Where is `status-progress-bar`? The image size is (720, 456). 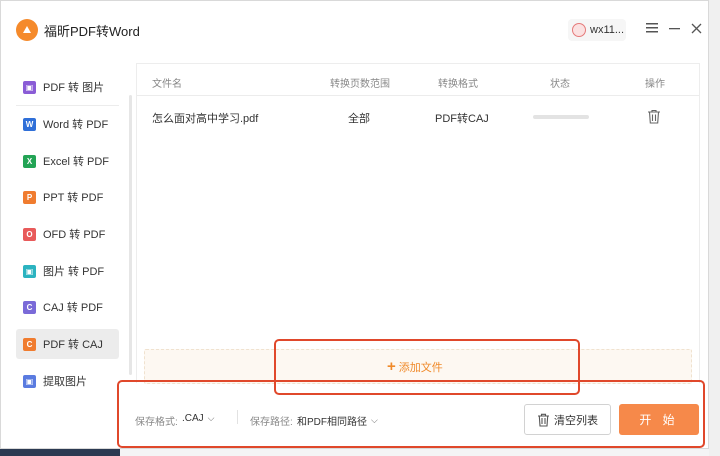 status-progress-bar is located at coordinates (561, 117).